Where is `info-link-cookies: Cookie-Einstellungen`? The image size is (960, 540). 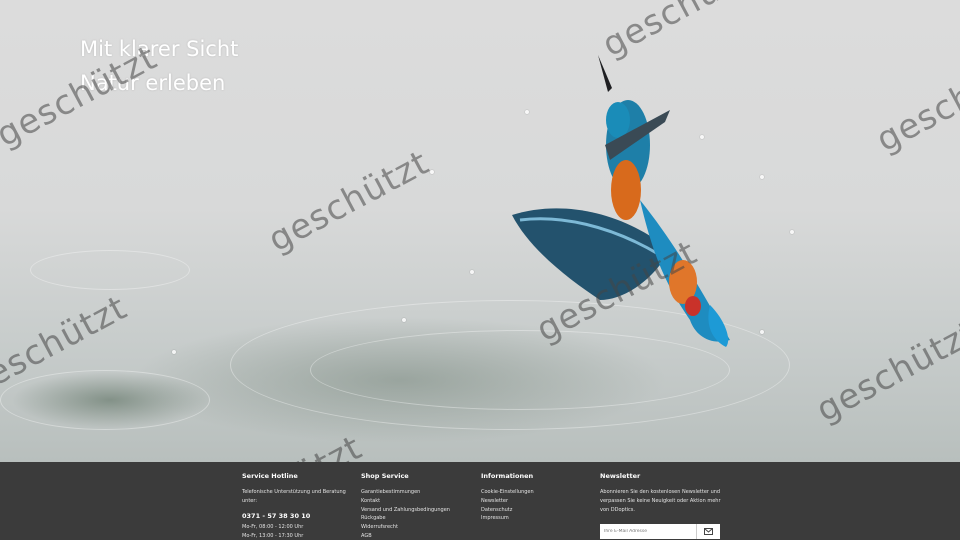 info-link-cookies: Cookie-Einstellungen is located at coordinates (536, 492).